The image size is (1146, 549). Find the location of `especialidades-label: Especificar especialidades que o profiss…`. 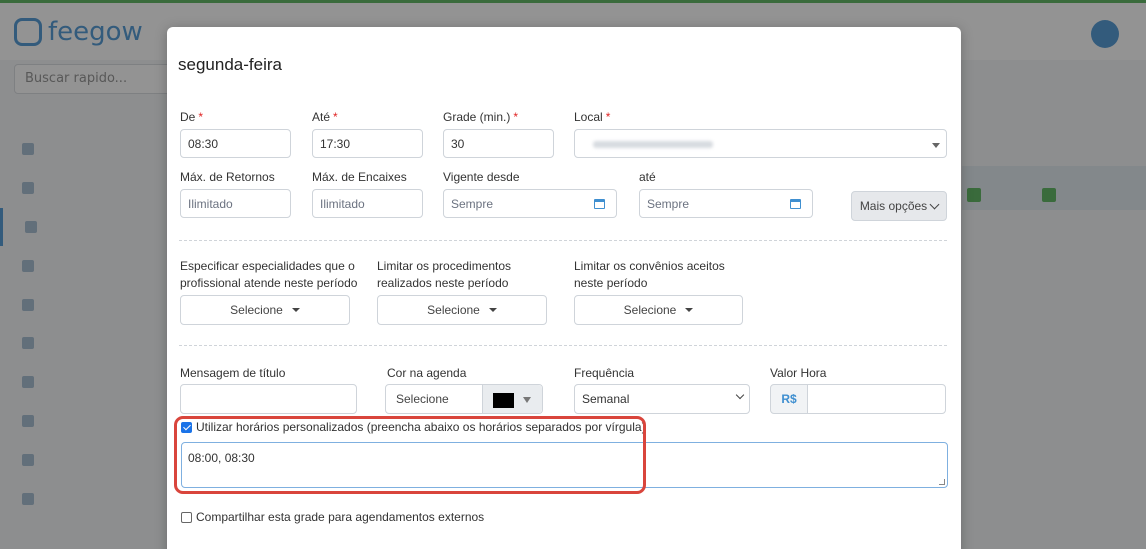

especialidades-label: Especificar especialidades que o profiss… is located at coordinates (269, 274).